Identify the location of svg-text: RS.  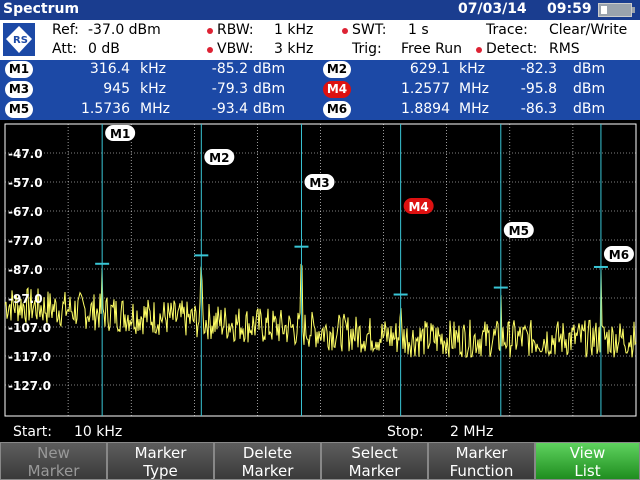
(20, 40).